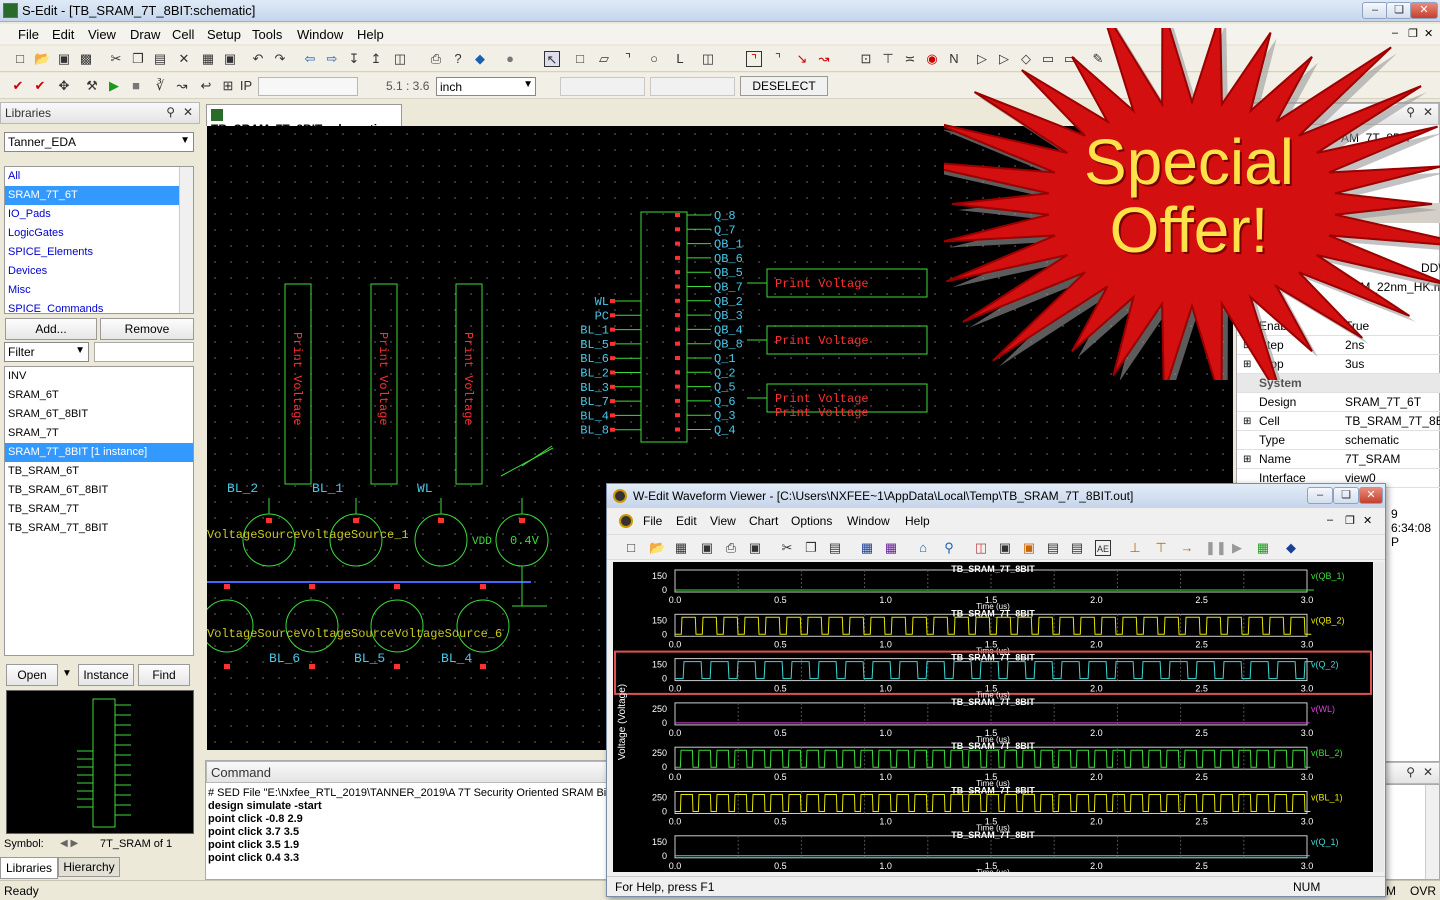 The width and height of the screenshot is (1440, 900). I want to click on wedit-close-button: ✕, so click(1371, 495).